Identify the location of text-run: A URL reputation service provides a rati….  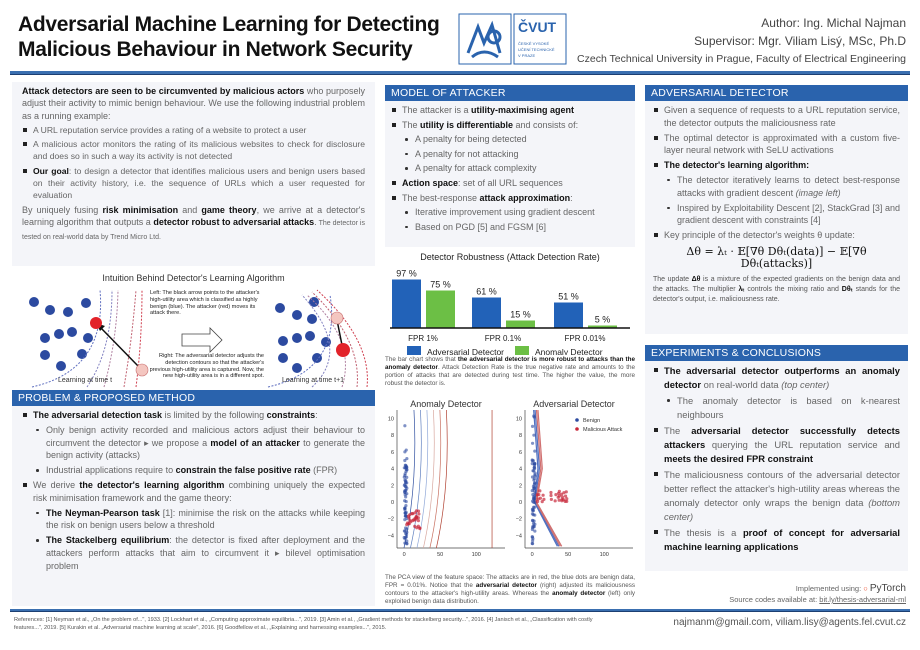
(170, 129).